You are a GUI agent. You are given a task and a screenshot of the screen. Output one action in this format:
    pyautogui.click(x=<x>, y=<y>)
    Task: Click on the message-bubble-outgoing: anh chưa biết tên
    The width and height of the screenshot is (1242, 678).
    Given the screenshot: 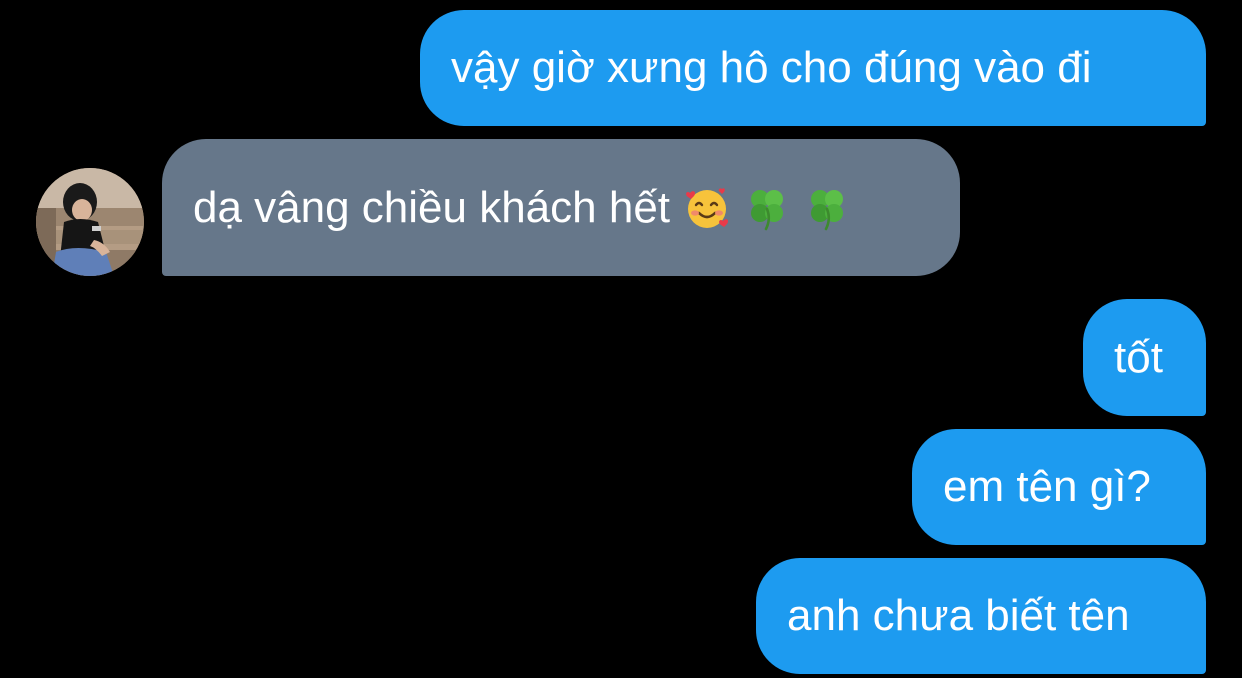 What is the action you would take?
    pyautogui.click(x=981, y=616)
    